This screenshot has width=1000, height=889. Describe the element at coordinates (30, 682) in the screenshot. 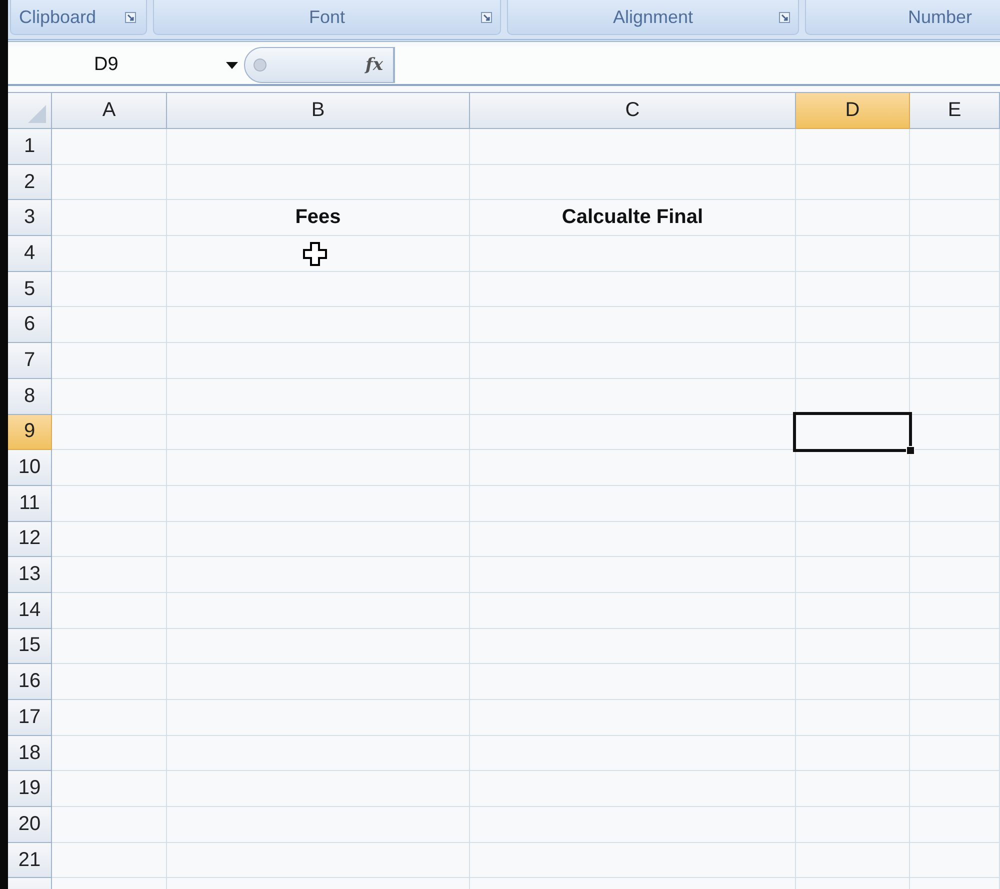

I see `row-header: 16` at that location.